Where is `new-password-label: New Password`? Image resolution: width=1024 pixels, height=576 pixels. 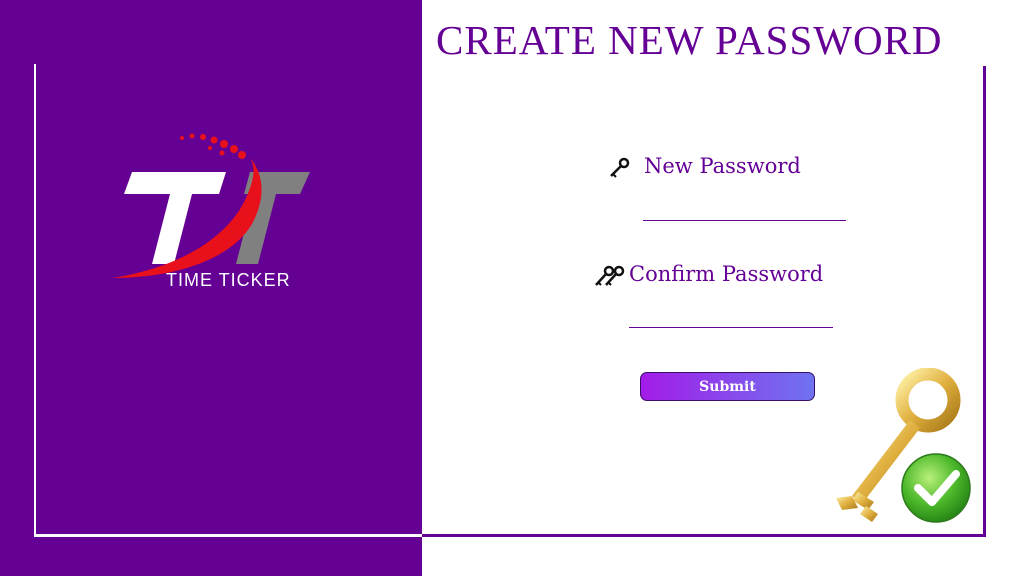 new-password-label: New Password is located at coordinates (722, 166).